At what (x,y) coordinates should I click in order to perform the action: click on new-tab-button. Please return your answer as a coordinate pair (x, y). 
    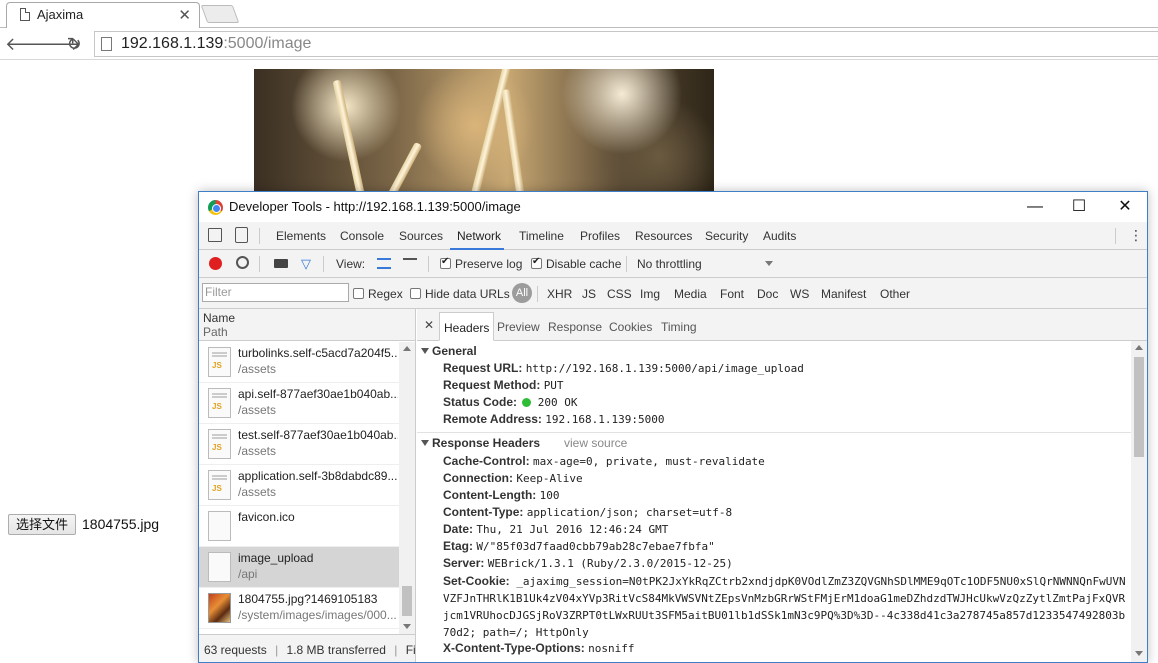
    Looking at the image, I should click on (220, 14).